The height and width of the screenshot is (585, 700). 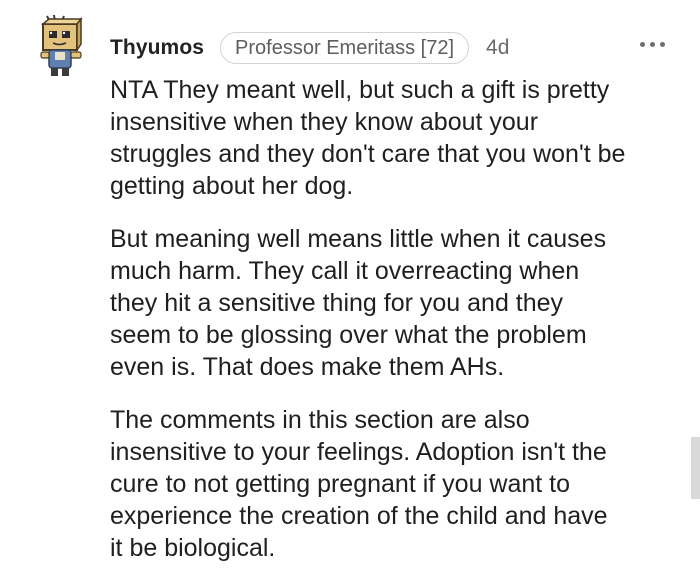 What do you see at coordinates (653, 45) in the screenshot?
I see `more-horizontal-icon` at bounding box center [653, 45].